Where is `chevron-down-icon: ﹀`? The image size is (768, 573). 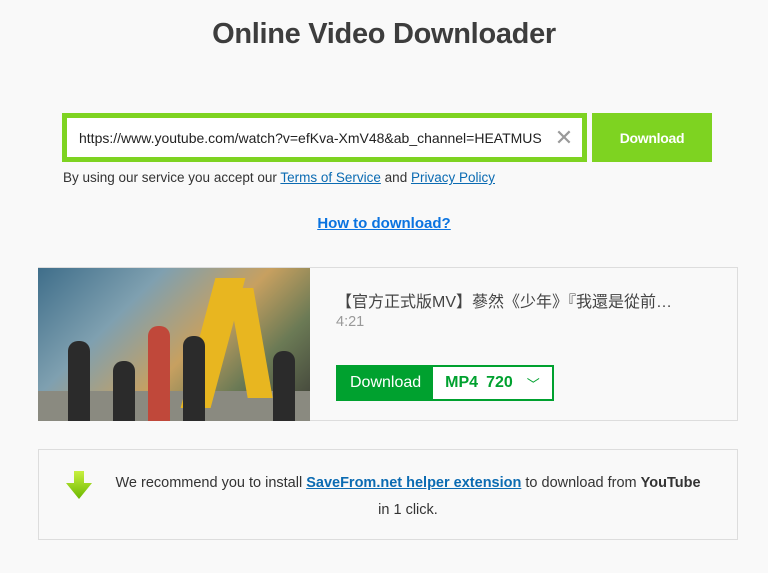 chevron-down-icon: ﹀ is located at coordinates (533, 384).